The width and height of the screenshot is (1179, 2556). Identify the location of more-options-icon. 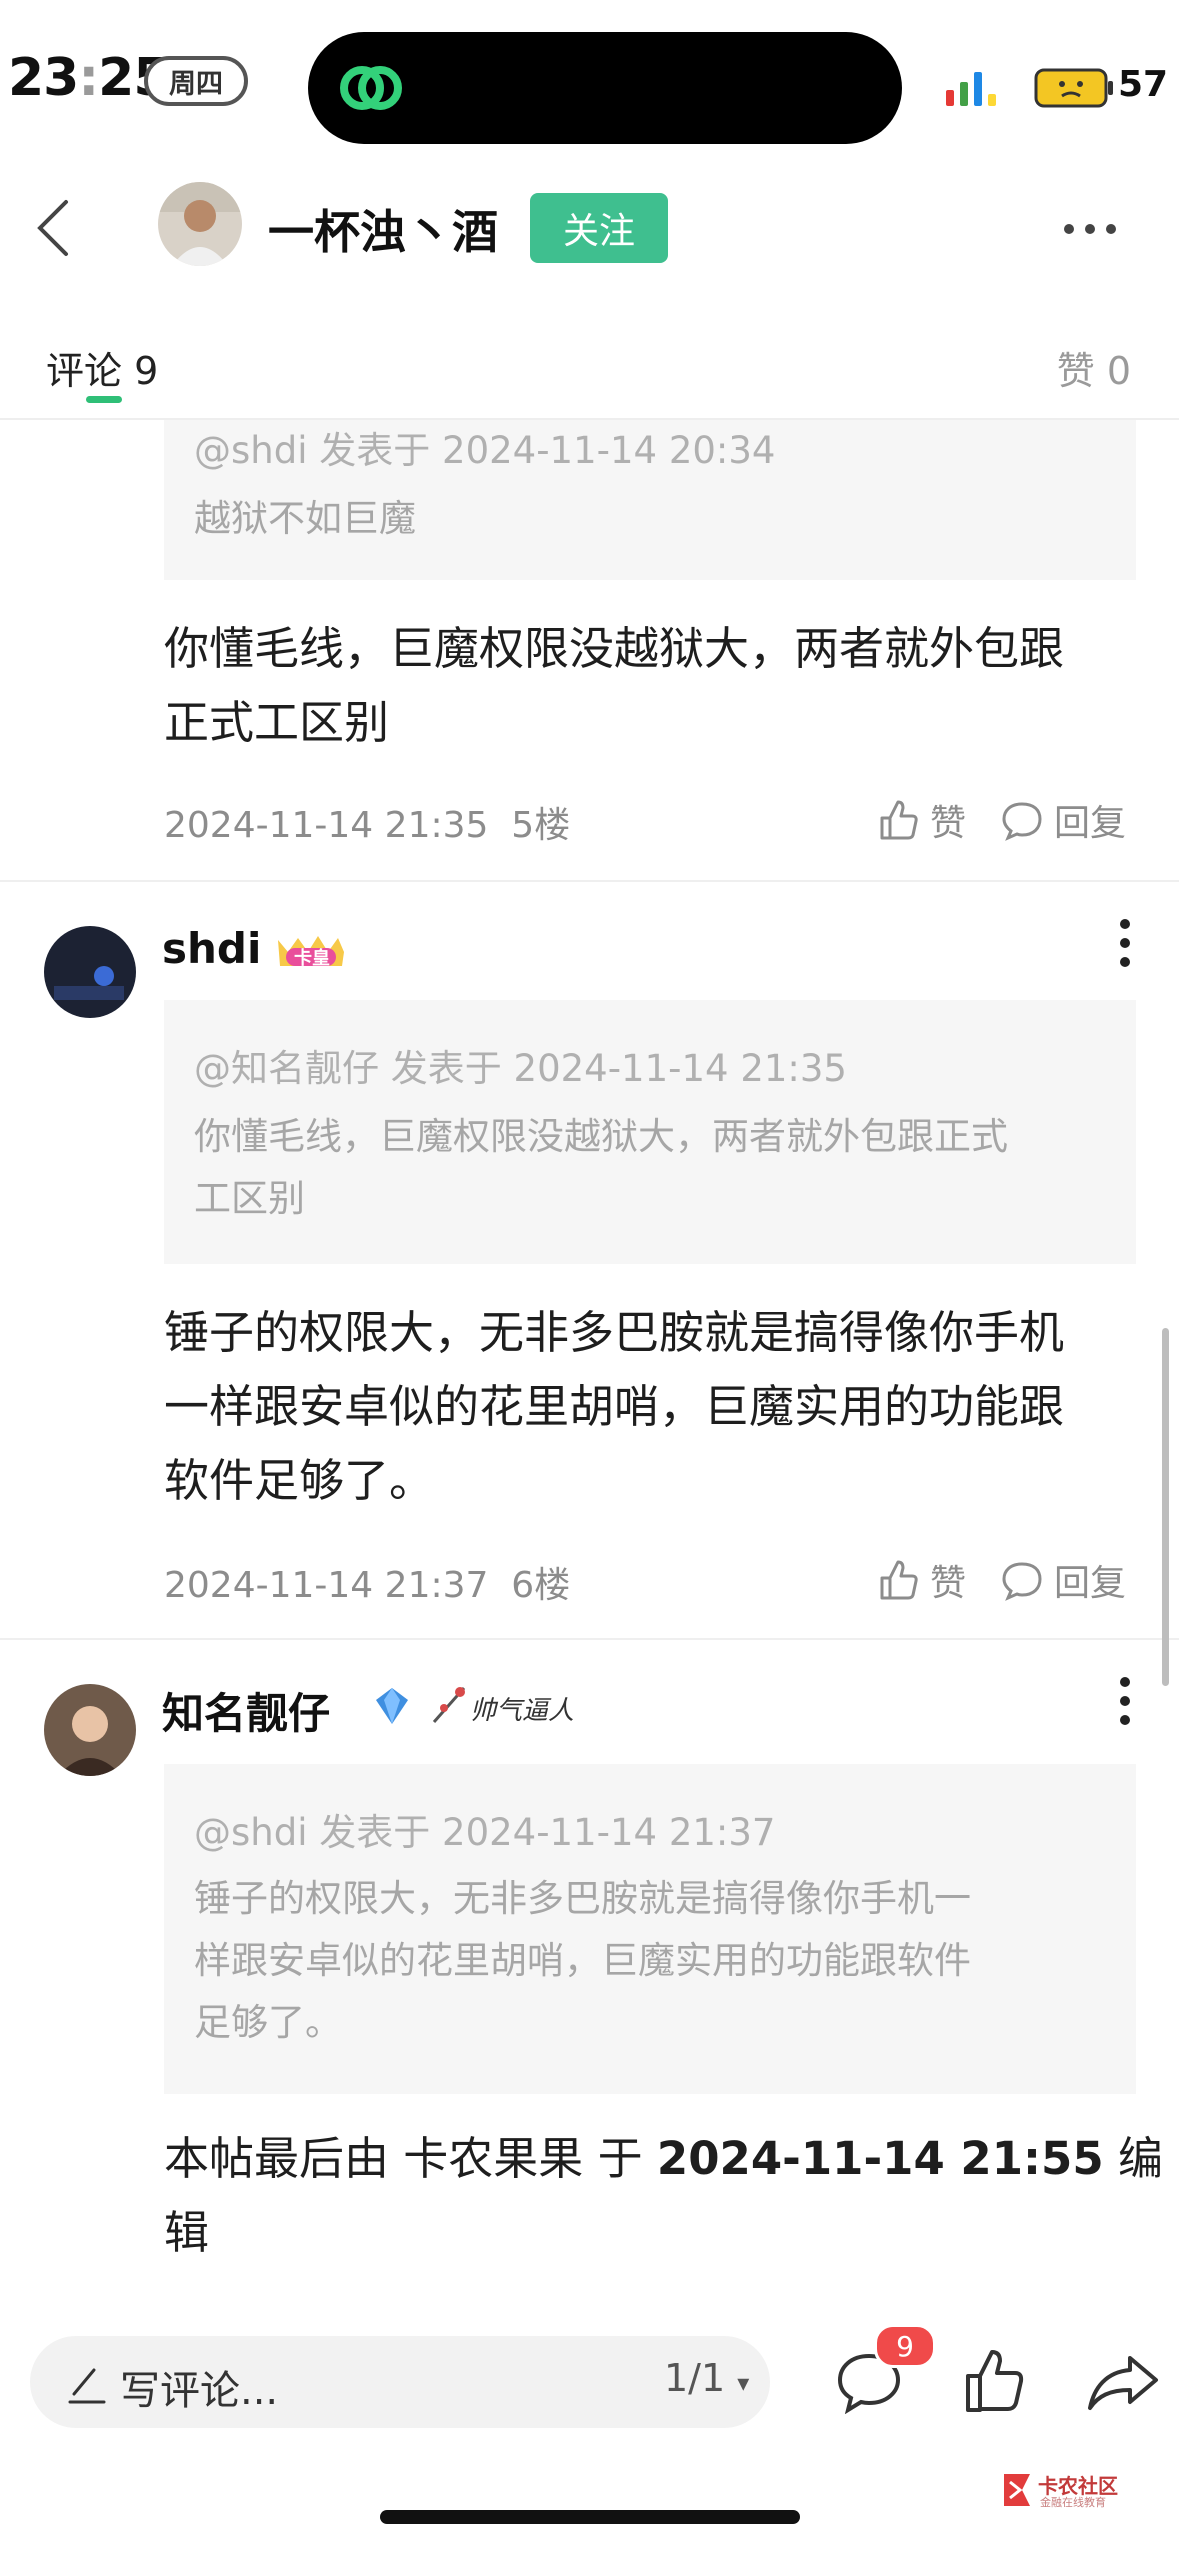
(1090, 229).